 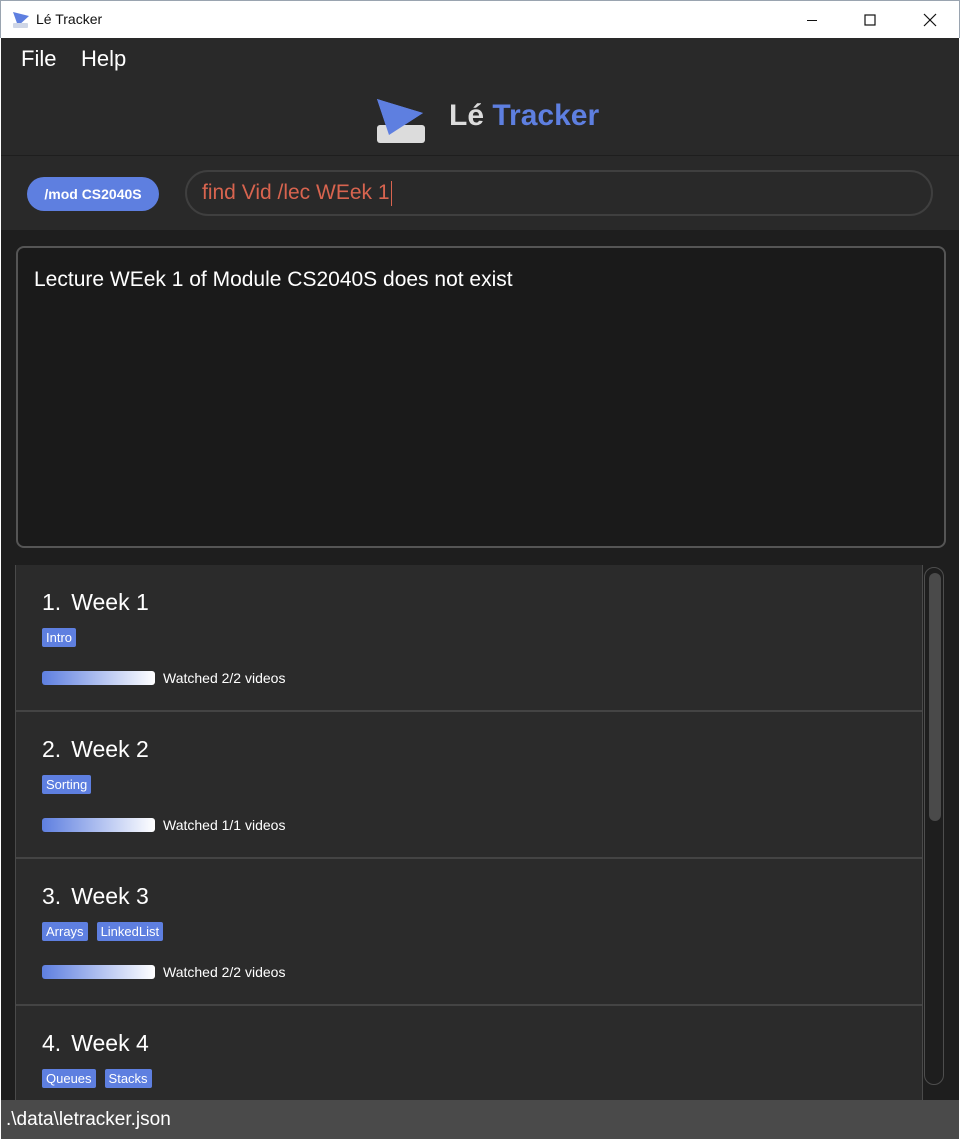 I want to click on window-title: Lé Tracker, so click(x=69, y=19).